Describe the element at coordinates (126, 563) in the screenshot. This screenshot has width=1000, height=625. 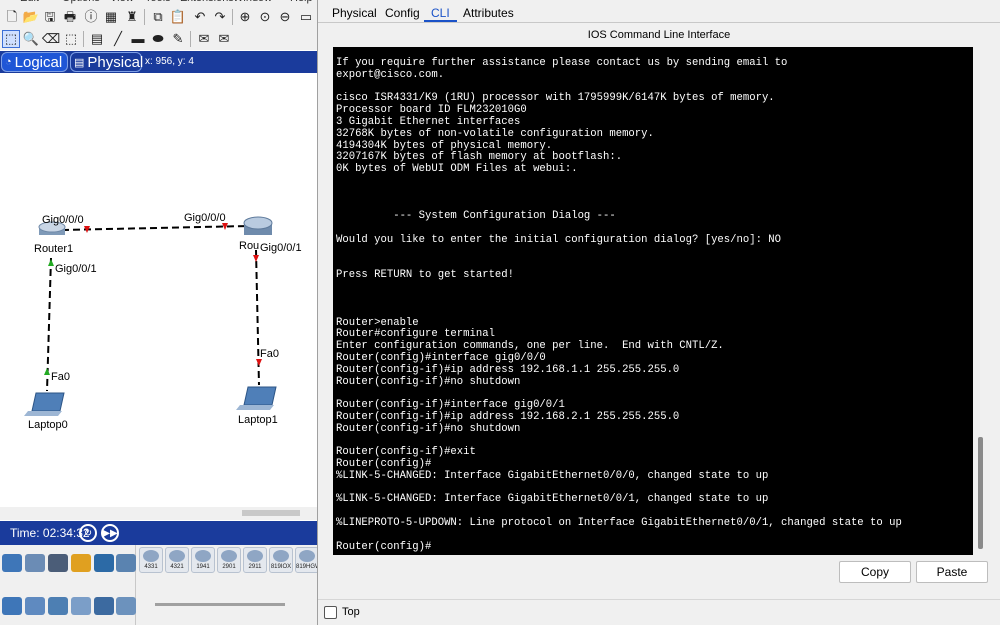
I see `multiuser-category-icon` at that location.